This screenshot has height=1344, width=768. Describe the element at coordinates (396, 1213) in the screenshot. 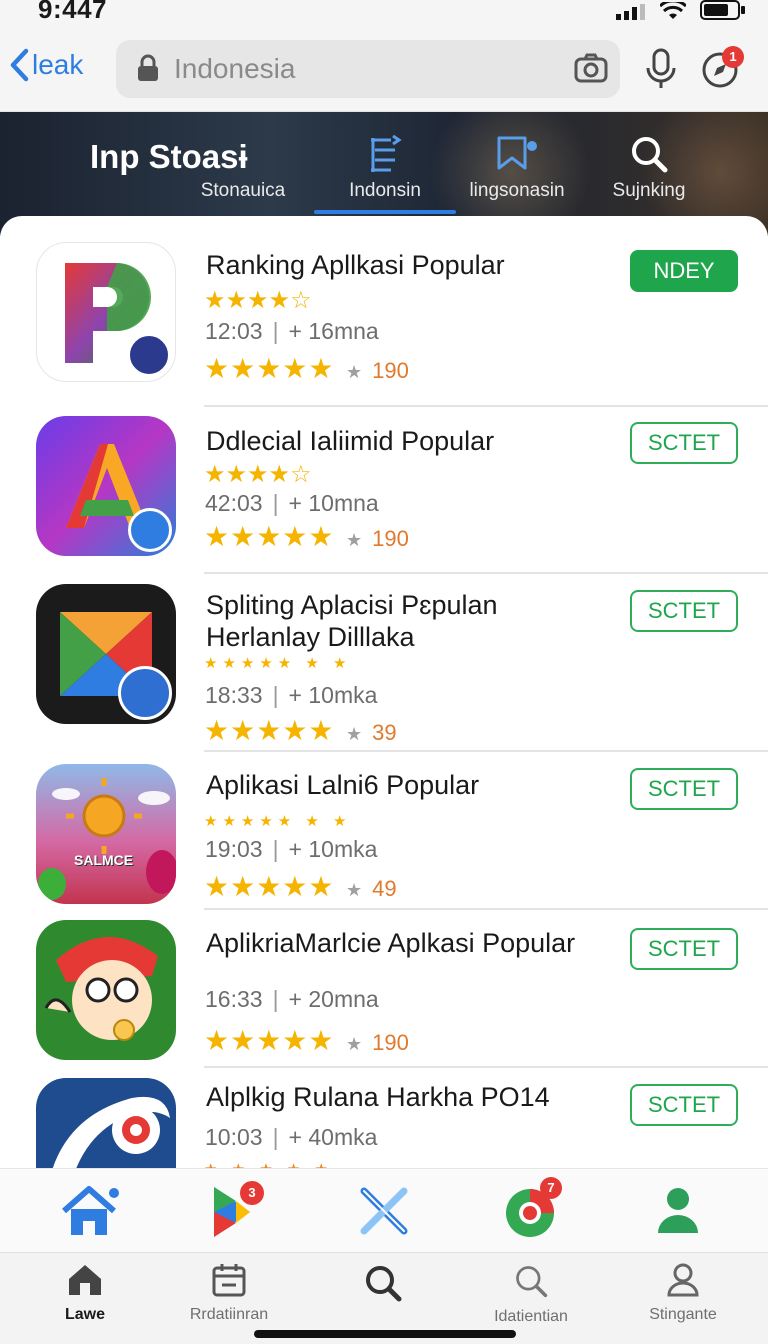

I see `tools-shortcut` at that location.